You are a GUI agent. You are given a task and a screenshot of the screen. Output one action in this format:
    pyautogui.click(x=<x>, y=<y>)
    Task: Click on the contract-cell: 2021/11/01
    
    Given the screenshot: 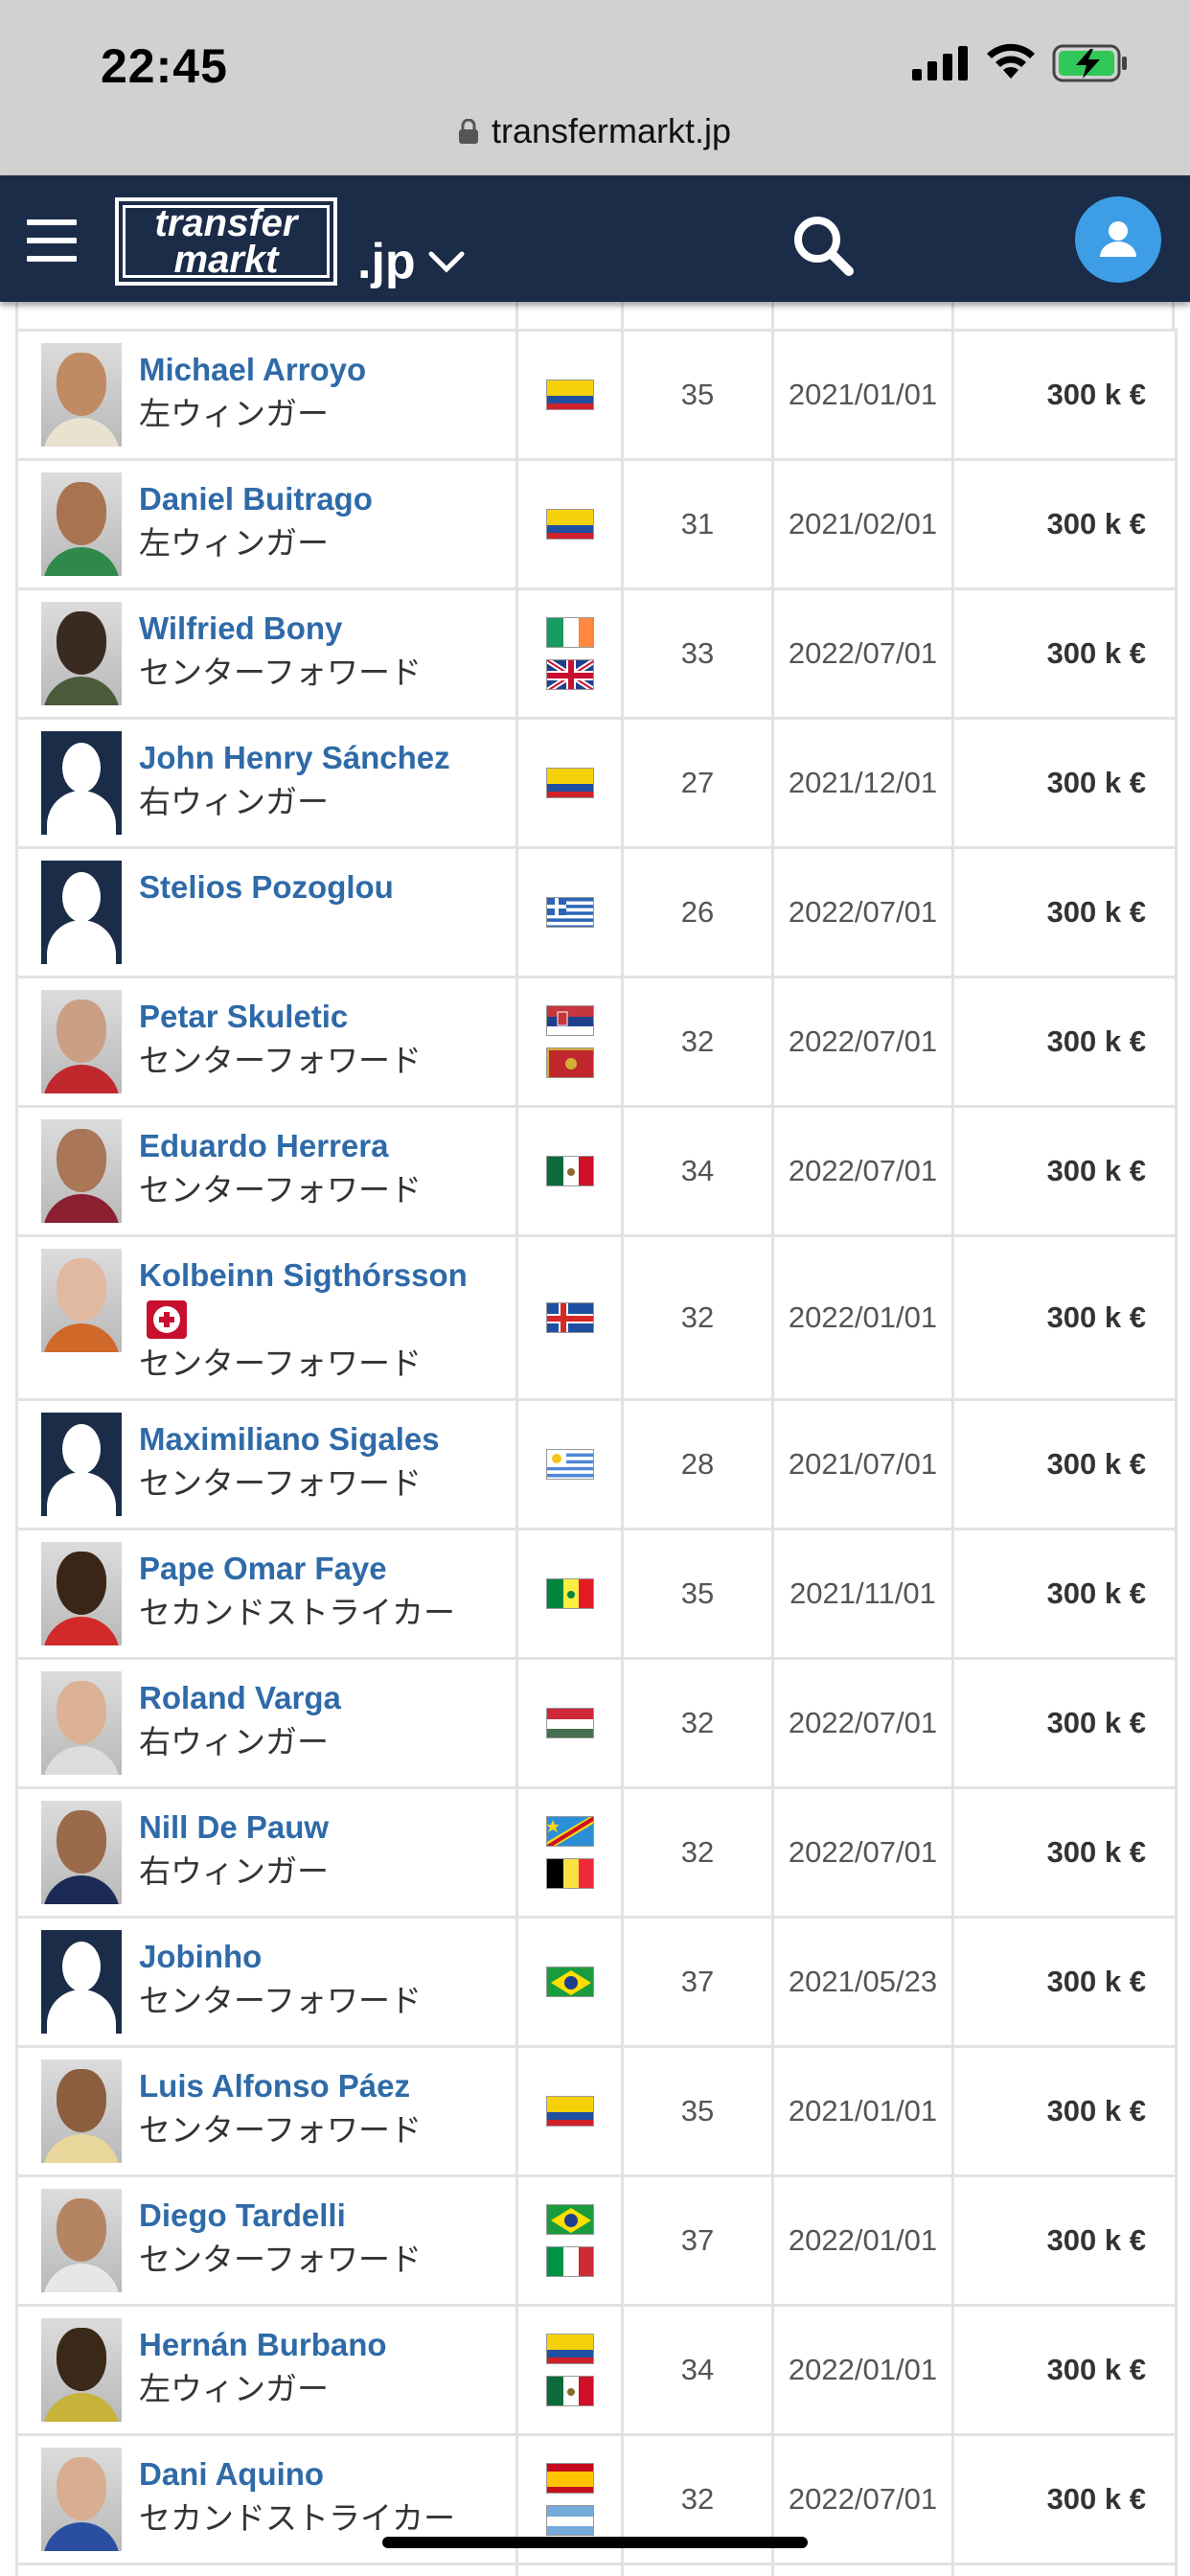 What is the action you would take?
    pyautogui.click(x=863, y=1594)
    